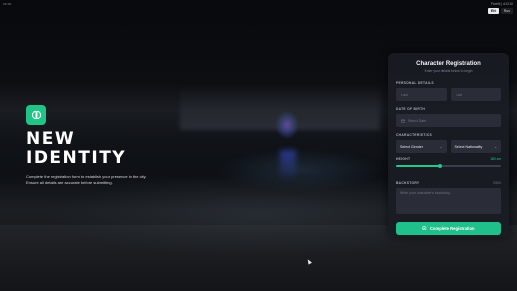 The width and height of the screenshot is (517, 291). What do you see at coordinates (493, 11) in the screenshot?
I see `lang-en-button: EN` at bounding box center [493, 11].